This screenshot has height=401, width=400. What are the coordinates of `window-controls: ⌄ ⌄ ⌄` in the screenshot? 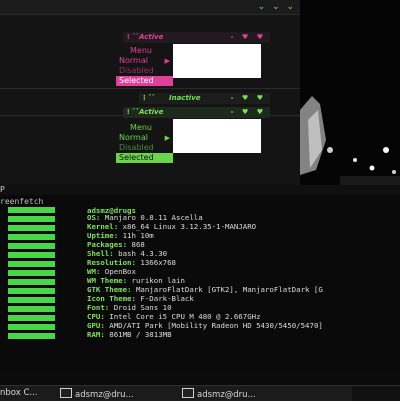 It's located at (277, 7).